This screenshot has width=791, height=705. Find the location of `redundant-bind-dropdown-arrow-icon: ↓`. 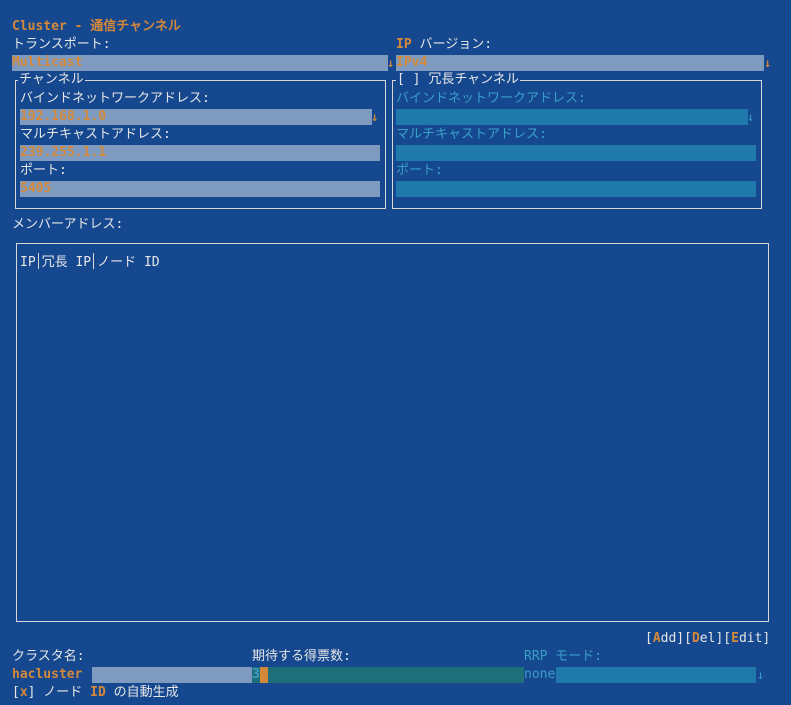

redundant-bind-dropdown-arrow-icon: ↓ is located at coordinates (750, 117).